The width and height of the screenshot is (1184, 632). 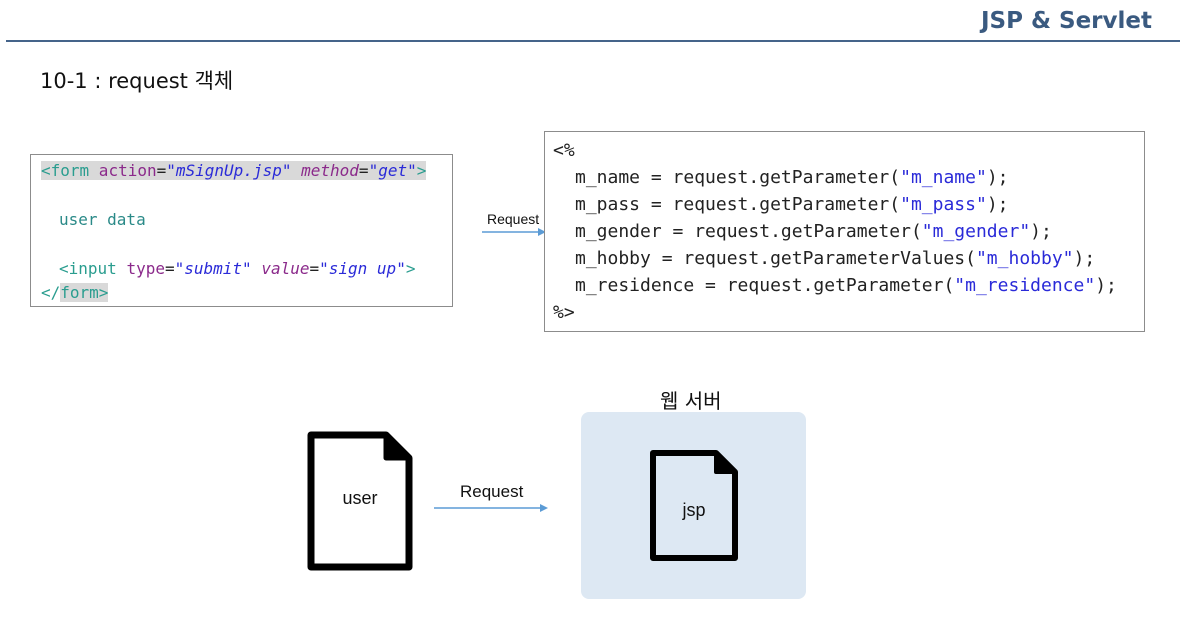 I want to click on code-text: m_name = request.getParameter(, so click(x=738, y=177).